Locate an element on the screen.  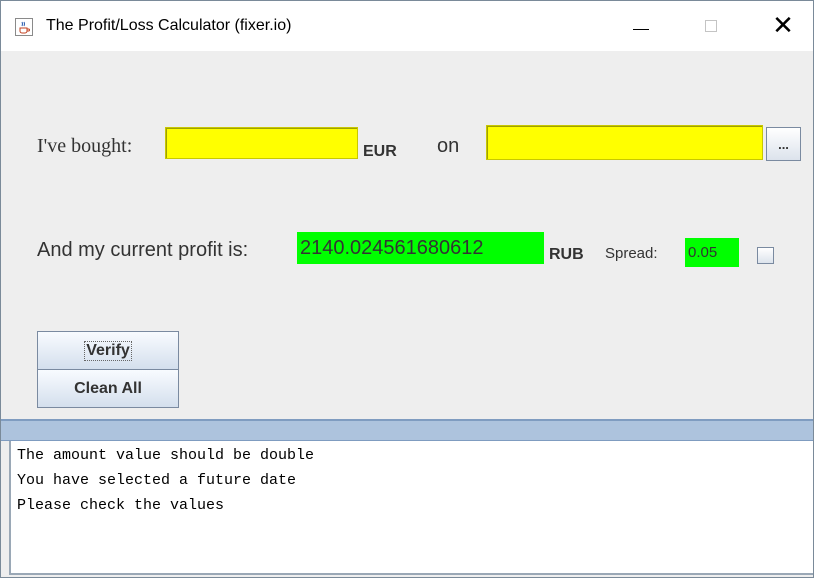
minimize-icon is located at coordinates (641, 29).